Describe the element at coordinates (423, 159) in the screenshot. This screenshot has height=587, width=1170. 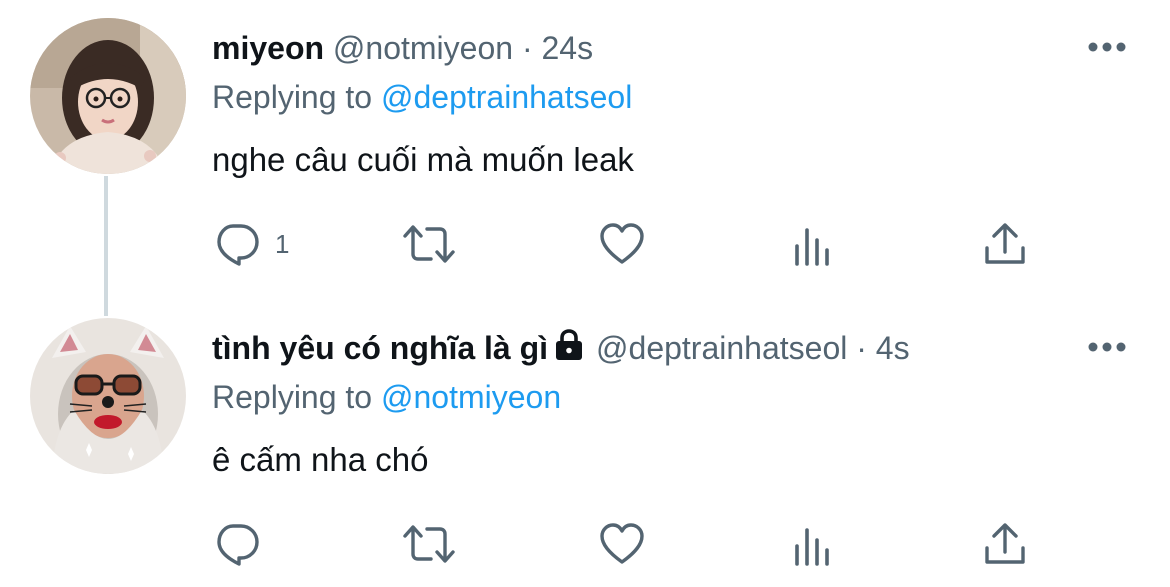
I see `tweet-text: nghe câu cuối mà muốn leak` at that location.